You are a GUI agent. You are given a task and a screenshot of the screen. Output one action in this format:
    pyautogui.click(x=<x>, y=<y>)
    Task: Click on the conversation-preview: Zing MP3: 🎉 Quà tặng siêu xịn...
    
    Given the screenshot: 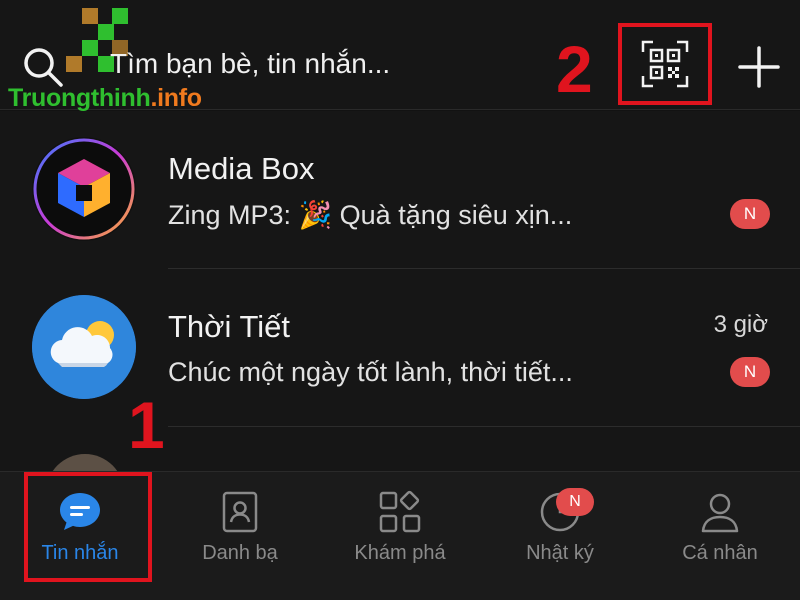 What is the action you would take?
    pyautogui.click(x=370, y=215)
    